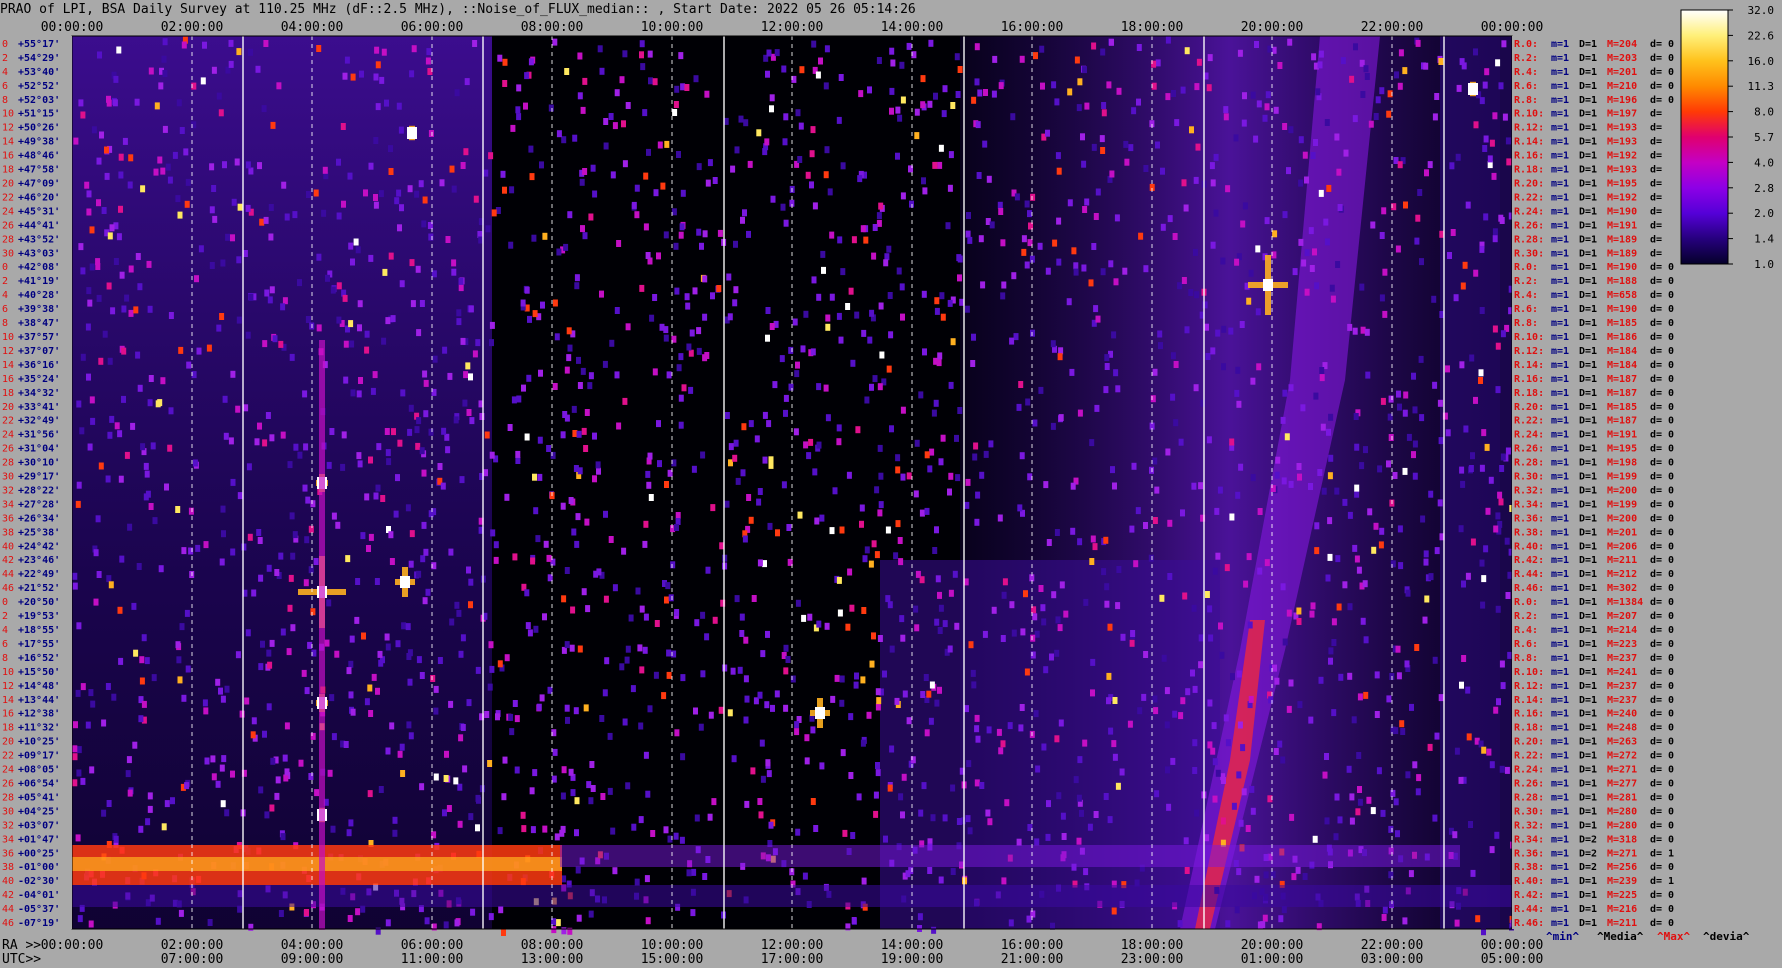 The width and height of the screenshot is (1782, 968). Describe the element at coordinates (39, 365) in the screenshot. I see `dec-label: +36°16'` at that location.